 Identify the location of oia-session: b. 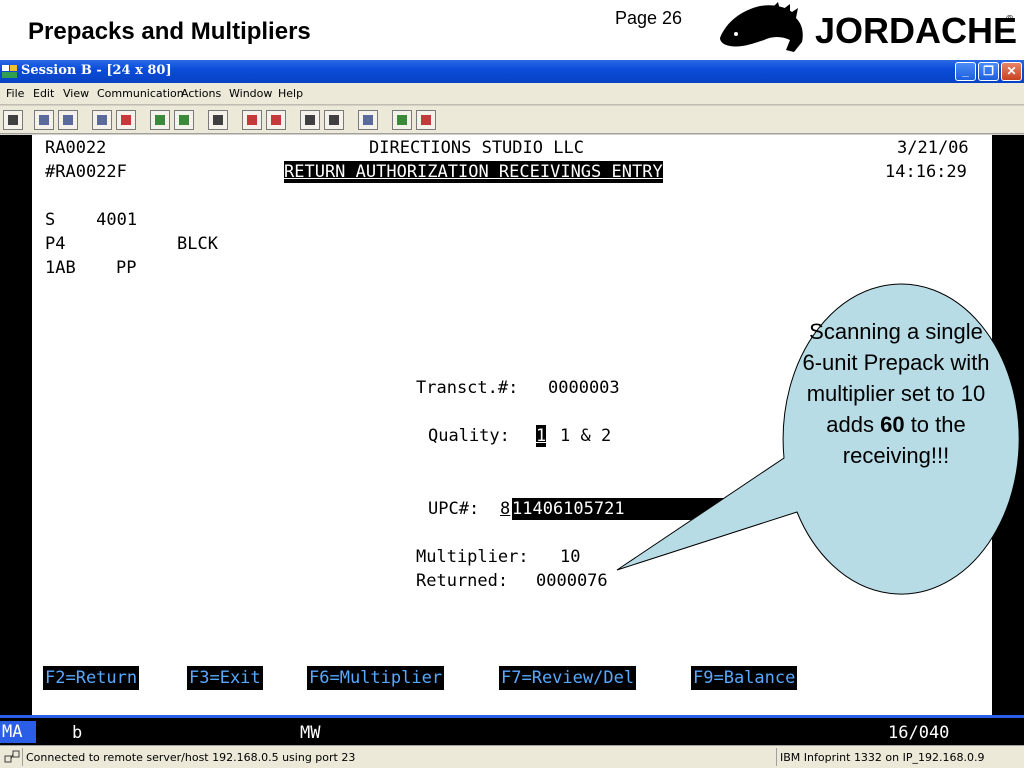
(77, 733).